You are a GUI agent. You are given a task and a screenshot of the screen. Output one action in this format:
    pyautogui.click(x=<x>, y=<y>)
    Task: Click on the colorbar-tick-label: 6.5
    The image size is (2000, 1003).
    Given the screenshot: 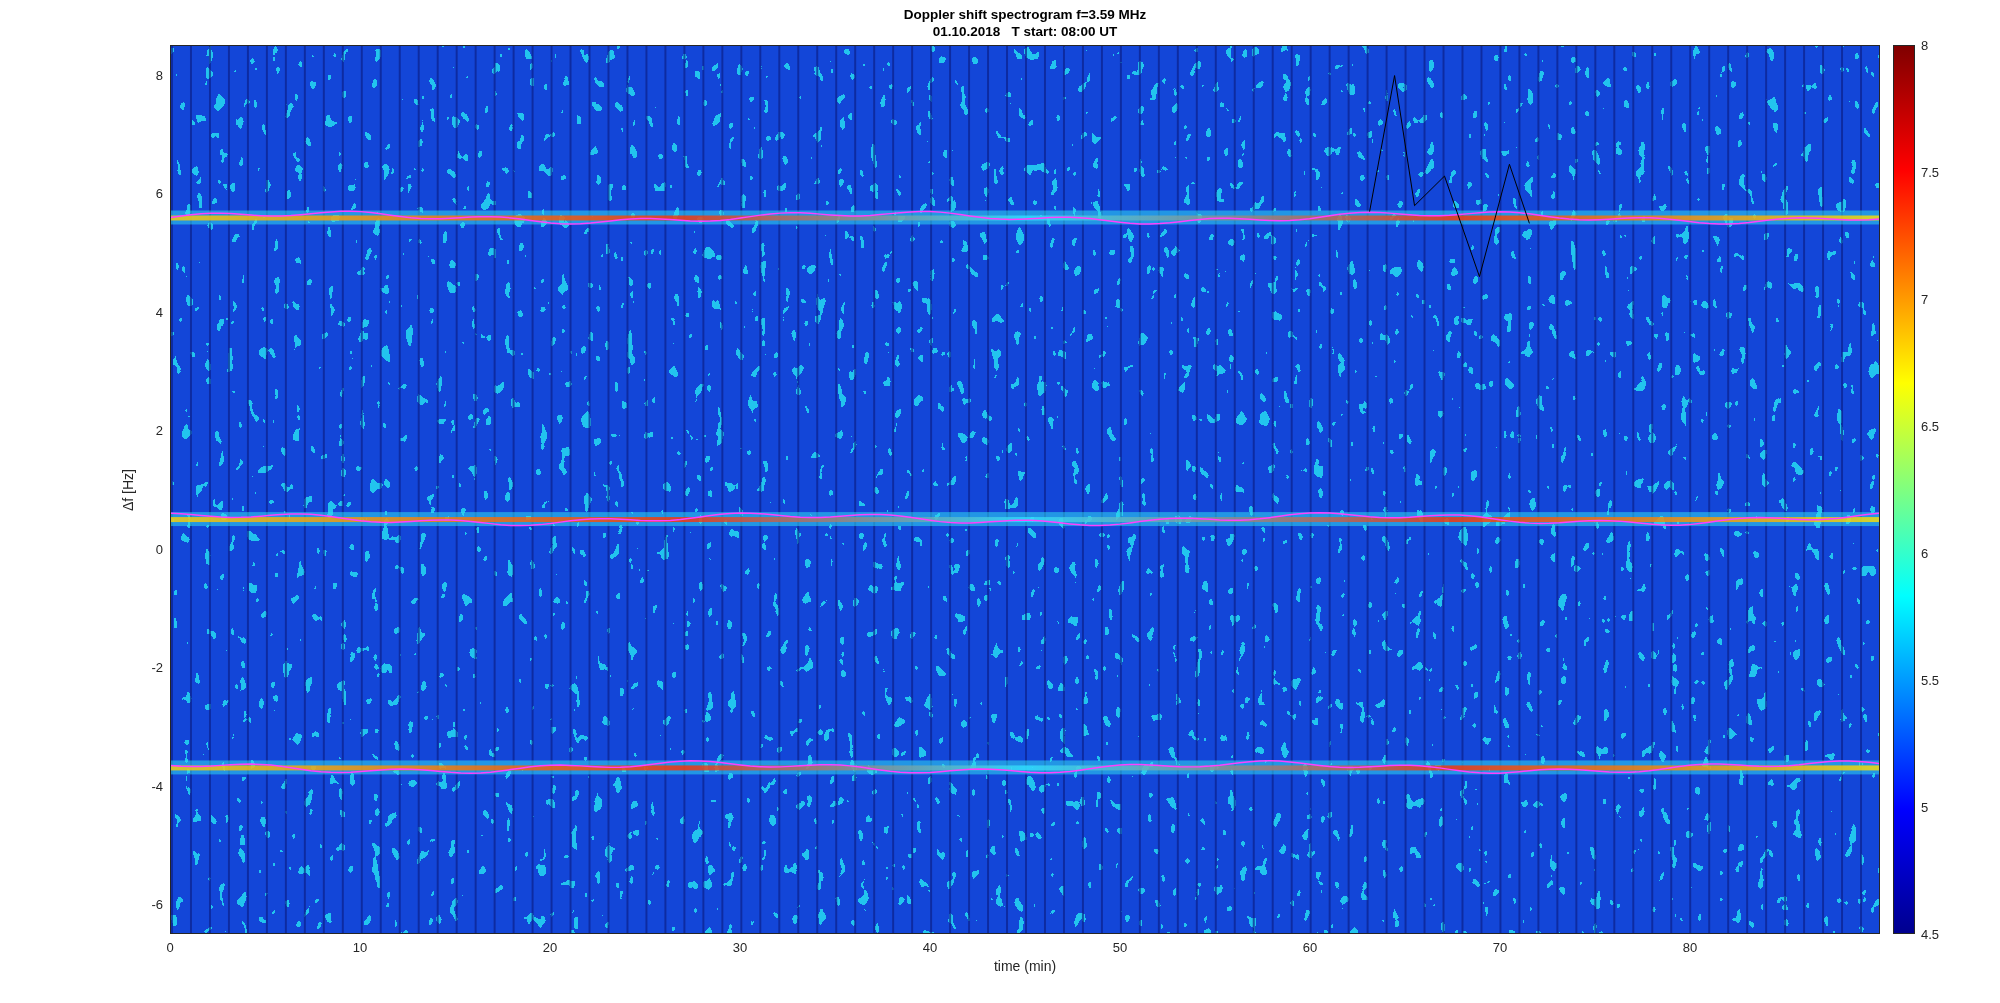 What is the action you would take?
    pyautogui.click(x=1930, y=426)
    